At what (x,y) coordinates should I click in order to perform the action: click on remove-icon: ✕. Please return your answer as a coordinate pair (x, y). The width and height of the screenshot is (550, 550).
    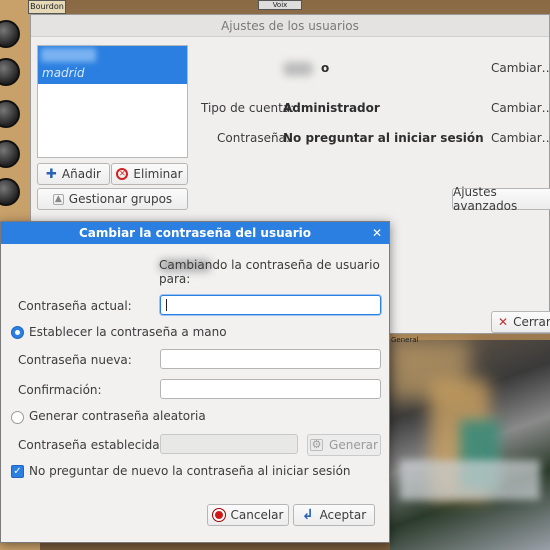
    Looking at the image, I should click on (122, 174).